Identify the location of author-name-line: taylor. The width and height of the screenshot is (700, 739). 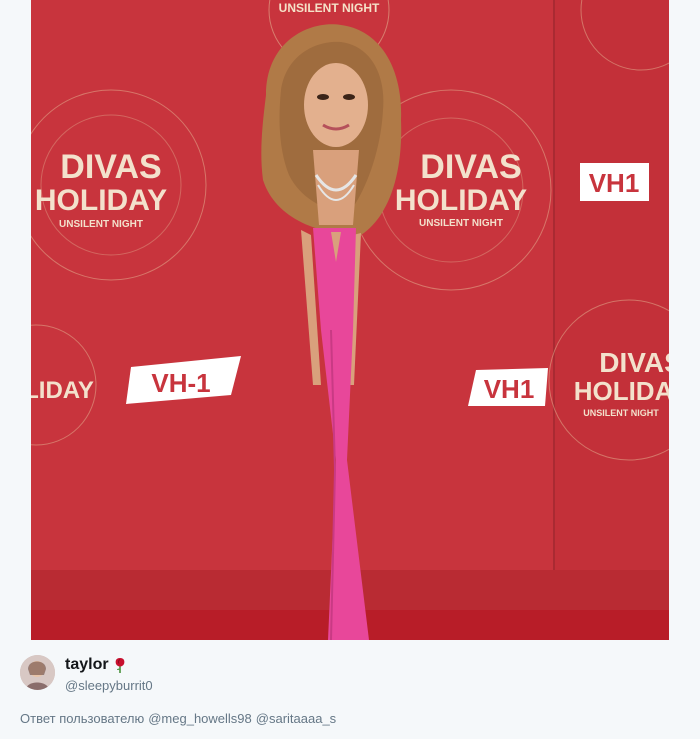
(96, 665).